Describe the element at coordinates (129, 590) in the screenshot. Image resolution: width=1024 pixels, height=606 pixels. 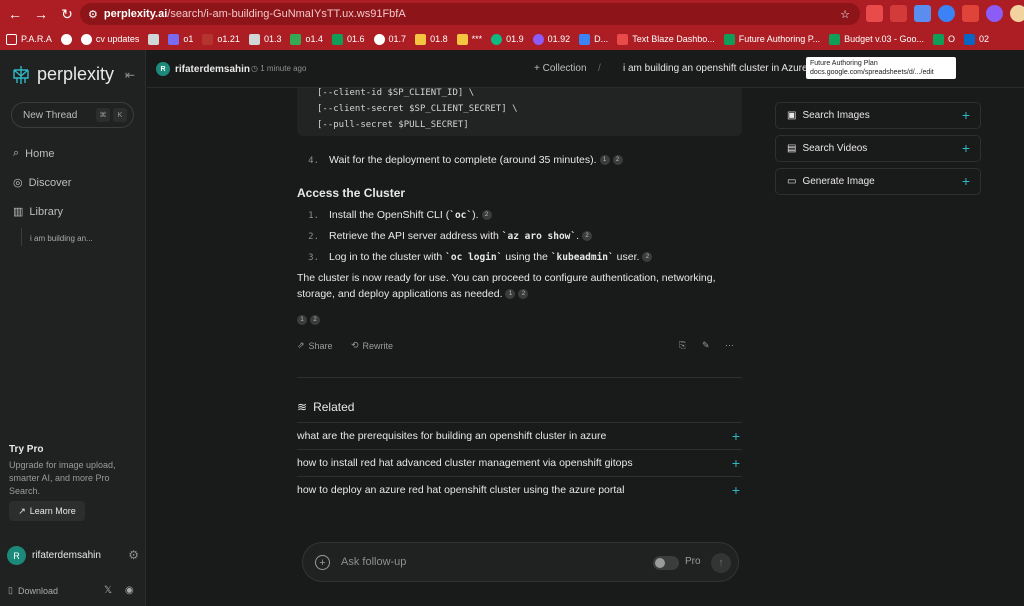
I see `discord-icon: ◉` at that location.